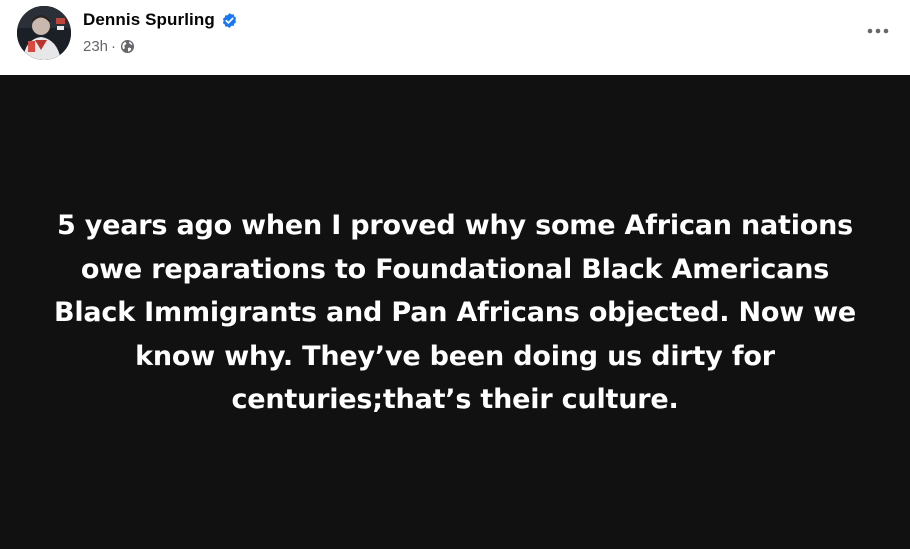 The height and width of the screenshot is (549, 910). What do you see at coordinates (127, 46) in the screenshot?
I see `globe-icon` at bounding box center [127, 46].